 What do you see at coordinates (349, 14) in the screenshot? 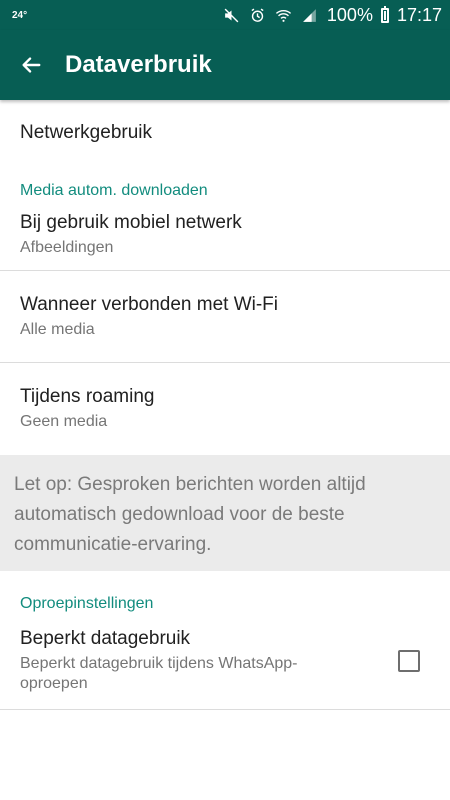
I see `battery-percent: 100%` at bounding box center [349, 14].